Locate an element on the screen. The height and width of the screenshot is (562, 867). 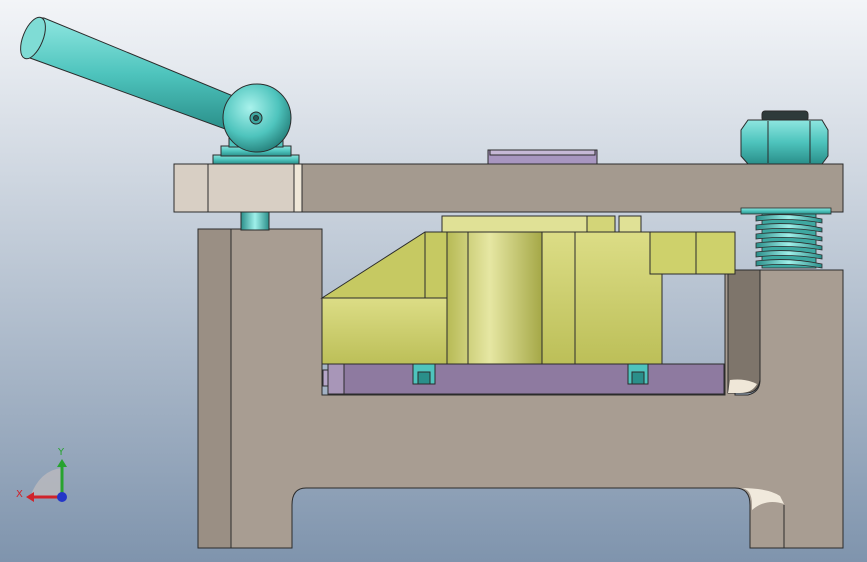
spring-washer is located at coordinates (786, 211).